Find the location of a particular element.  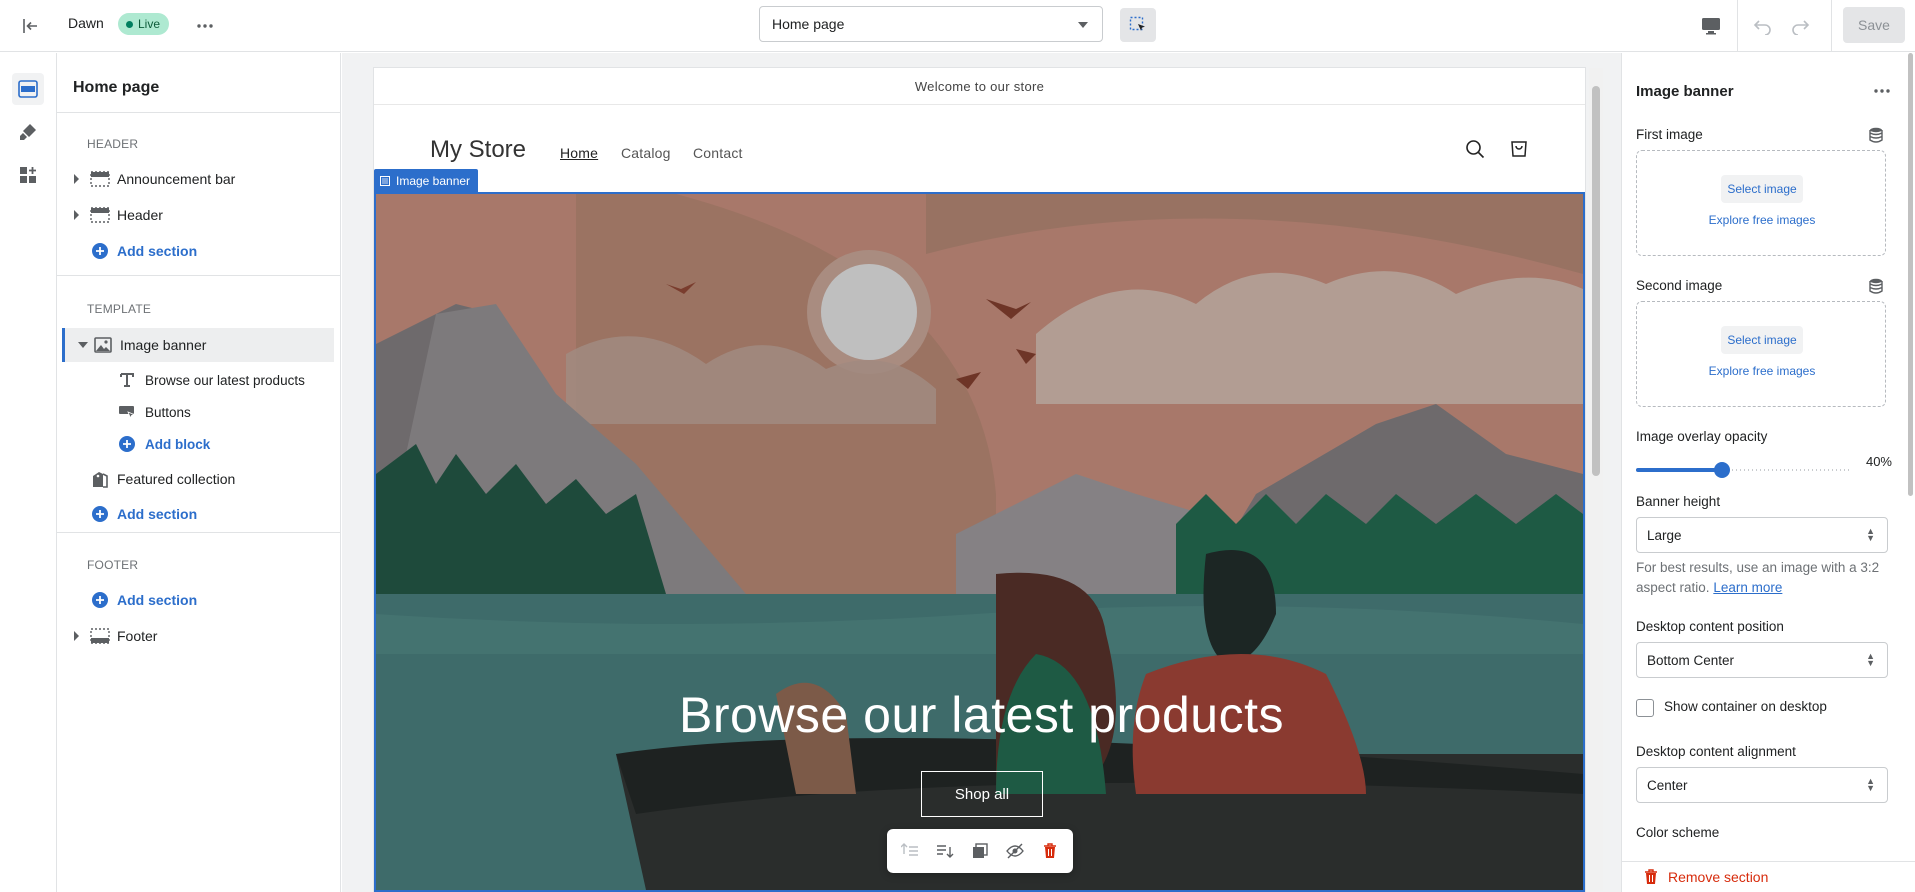

sidebar-item-announcement-bar: Announcement bar is located at coordinates (193, 179).